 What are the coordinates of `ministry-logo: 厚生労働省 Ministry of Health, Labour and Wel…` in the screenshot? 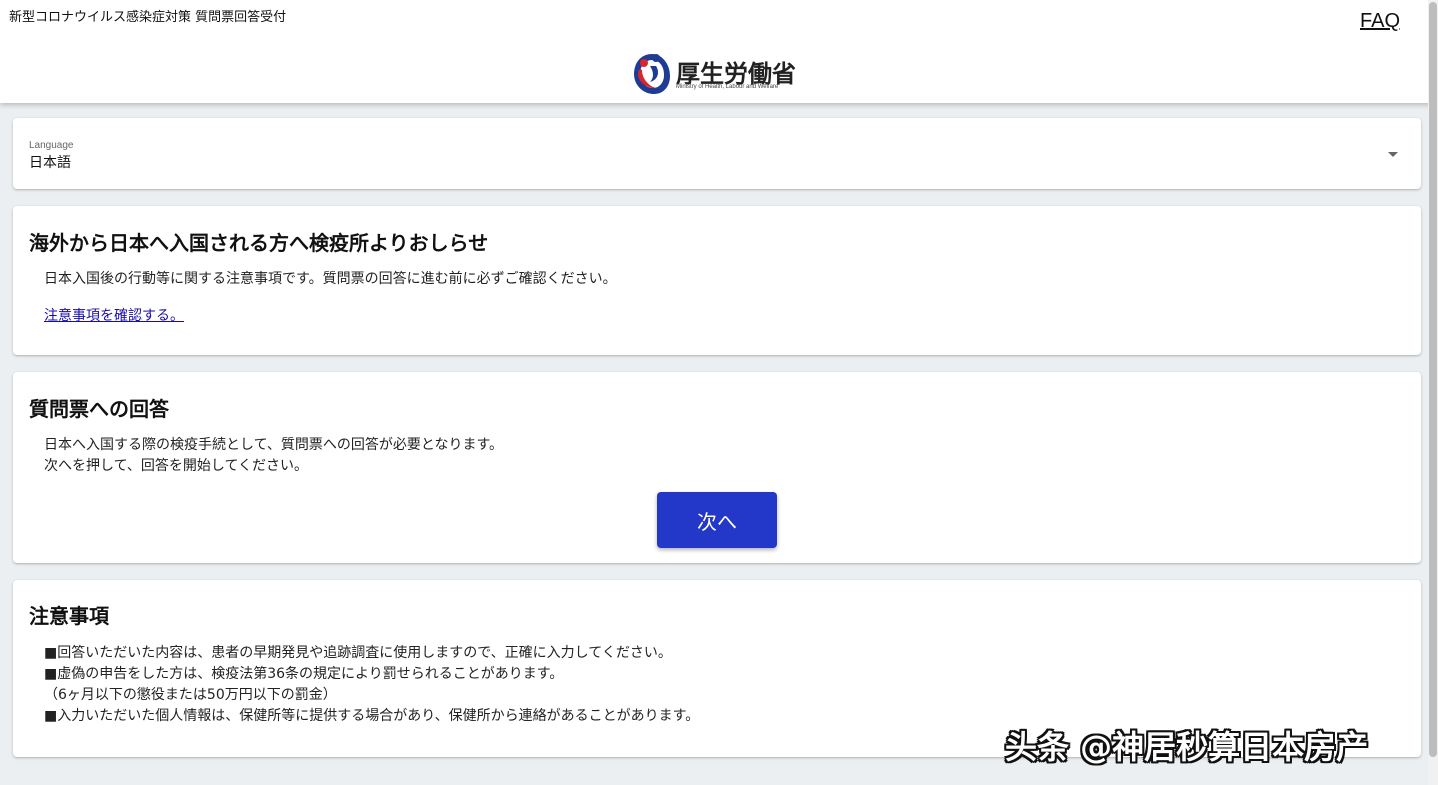 It's located at (719, 73).